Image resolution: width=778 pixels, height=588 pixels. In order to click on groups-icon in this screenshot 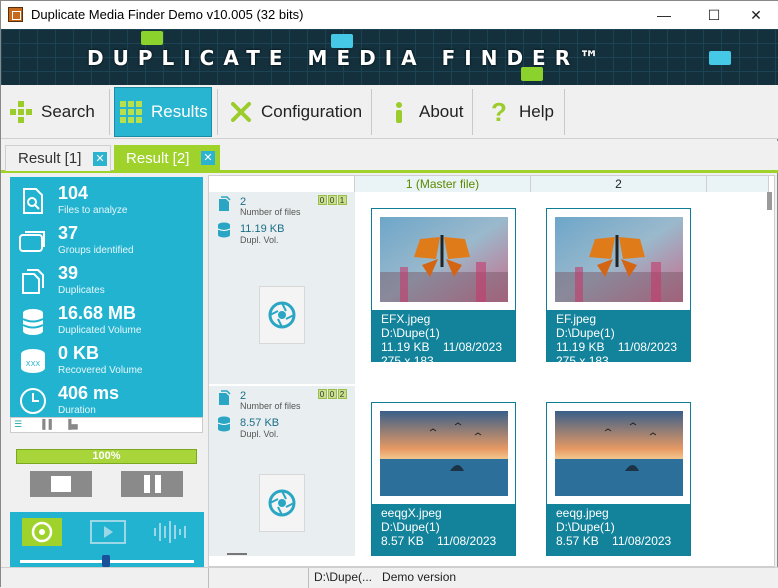, I will do `click(32, 241)`.